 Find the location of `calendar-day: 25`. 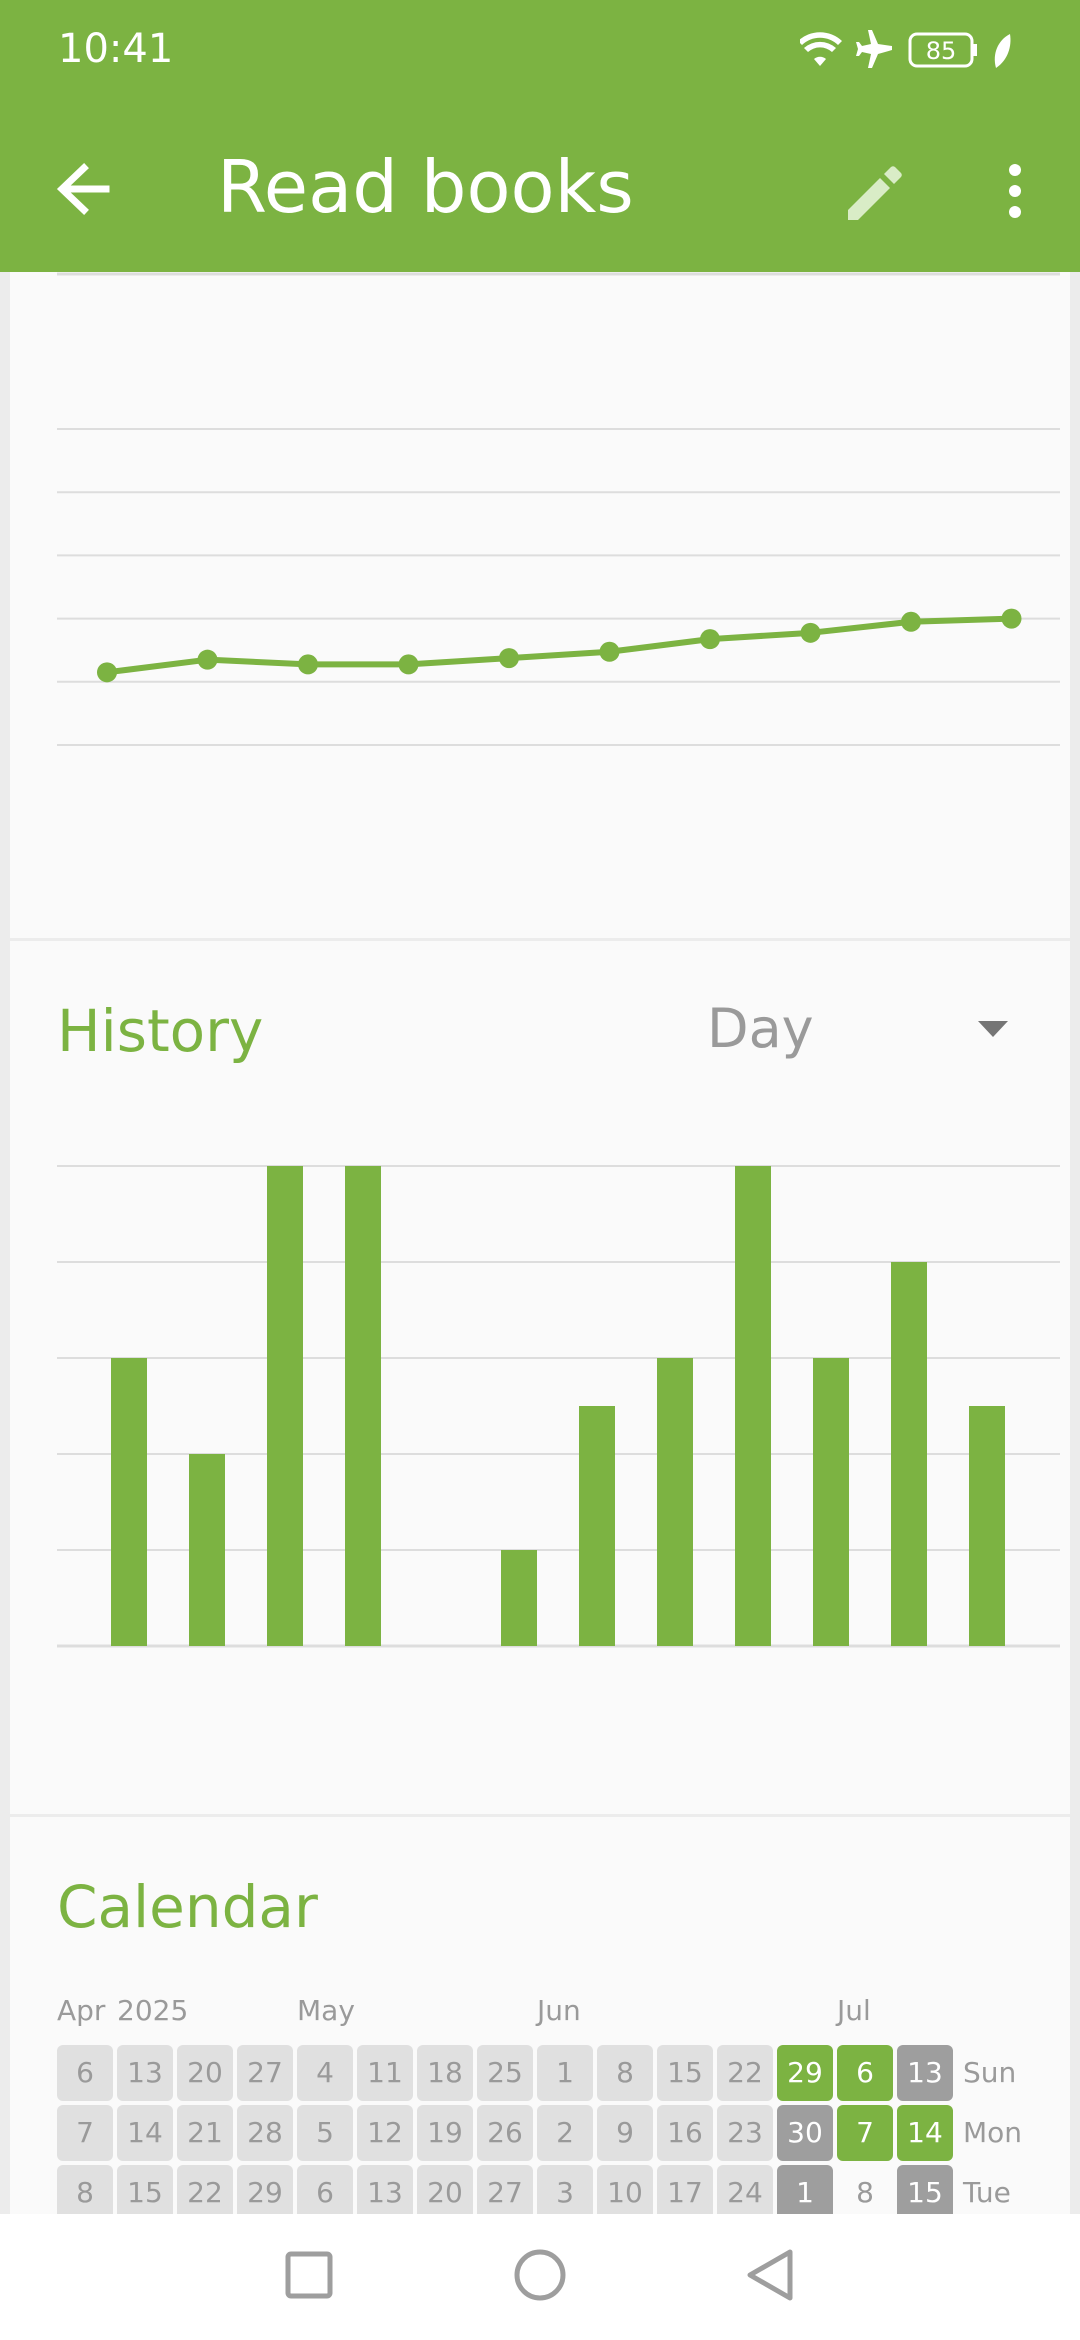

calendar-day: 25 is located at coordinates (505, 2073).